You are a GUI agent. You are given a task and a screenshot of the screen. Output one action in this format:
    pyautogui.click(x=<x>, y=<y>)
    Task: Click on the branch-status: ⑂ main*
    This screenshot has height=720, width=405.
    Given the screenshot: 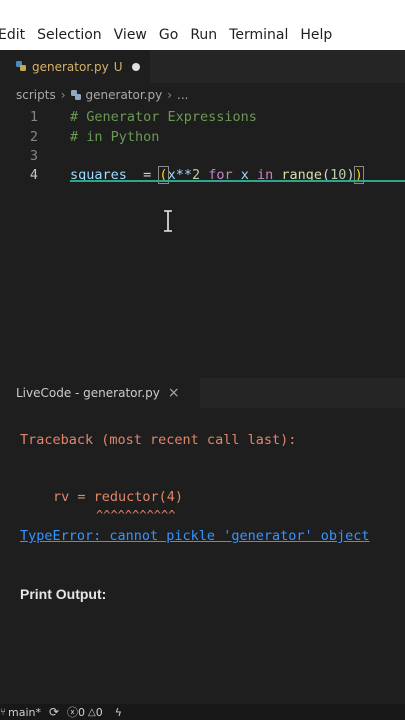 What is the action you would take?
    pyautogui.click(x=20, y=712)
    